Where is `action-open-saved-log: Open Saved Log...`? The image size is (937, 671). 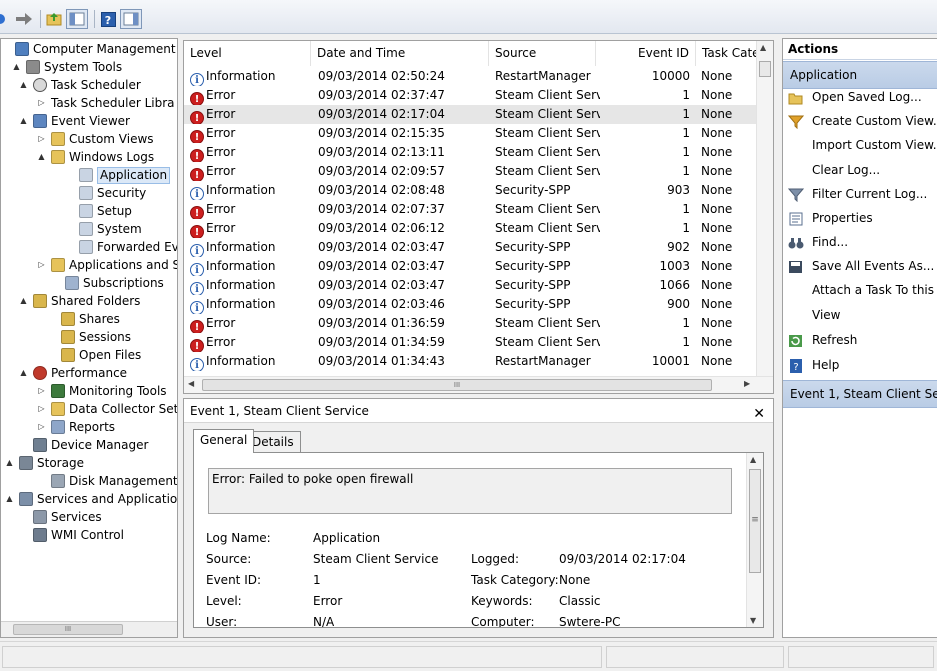
action-open-saved-log: Open Saved Log... is located at coordinates (852, 97).